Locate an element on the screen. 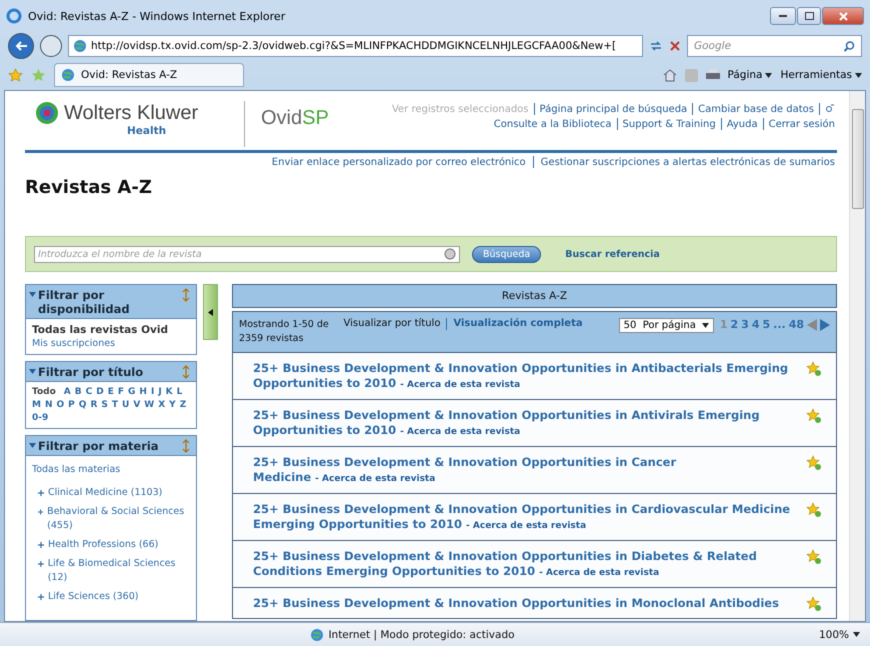 This screenshot has height=646, width=870. letter-link: X is located at coordinates (162, 405).